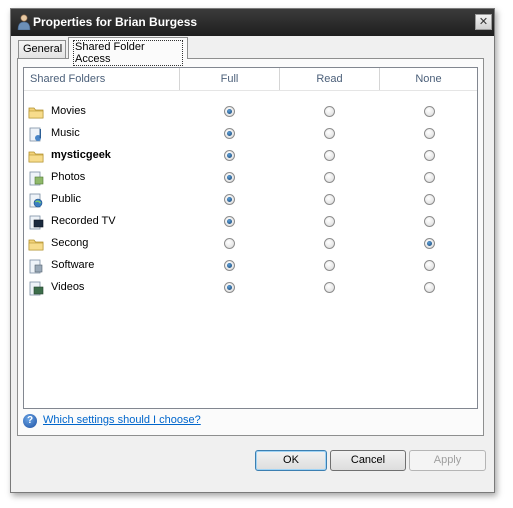  I want to click on table-row: Secong, so click(250, 244).